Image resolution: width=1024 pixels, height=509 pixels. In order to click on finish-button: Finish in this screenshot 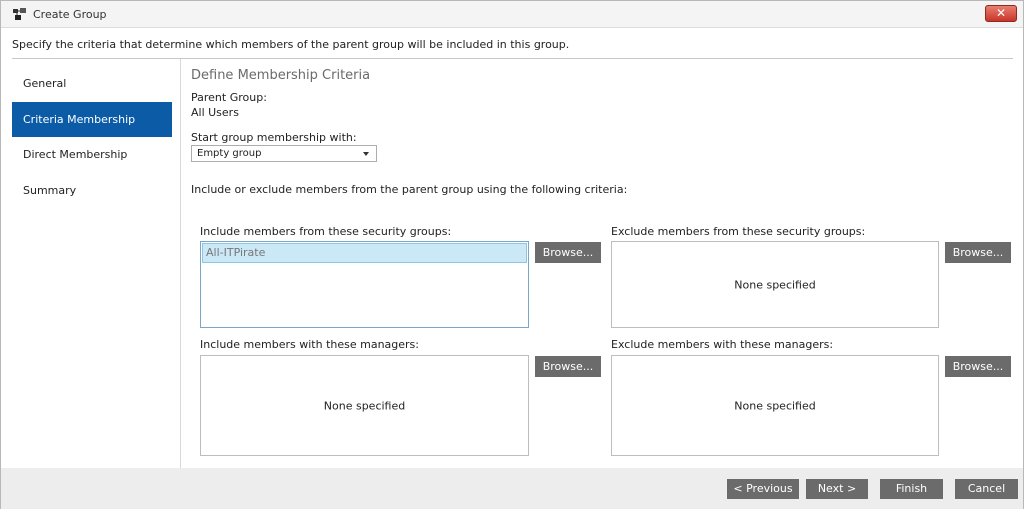, I will do `click(911, 489)`.